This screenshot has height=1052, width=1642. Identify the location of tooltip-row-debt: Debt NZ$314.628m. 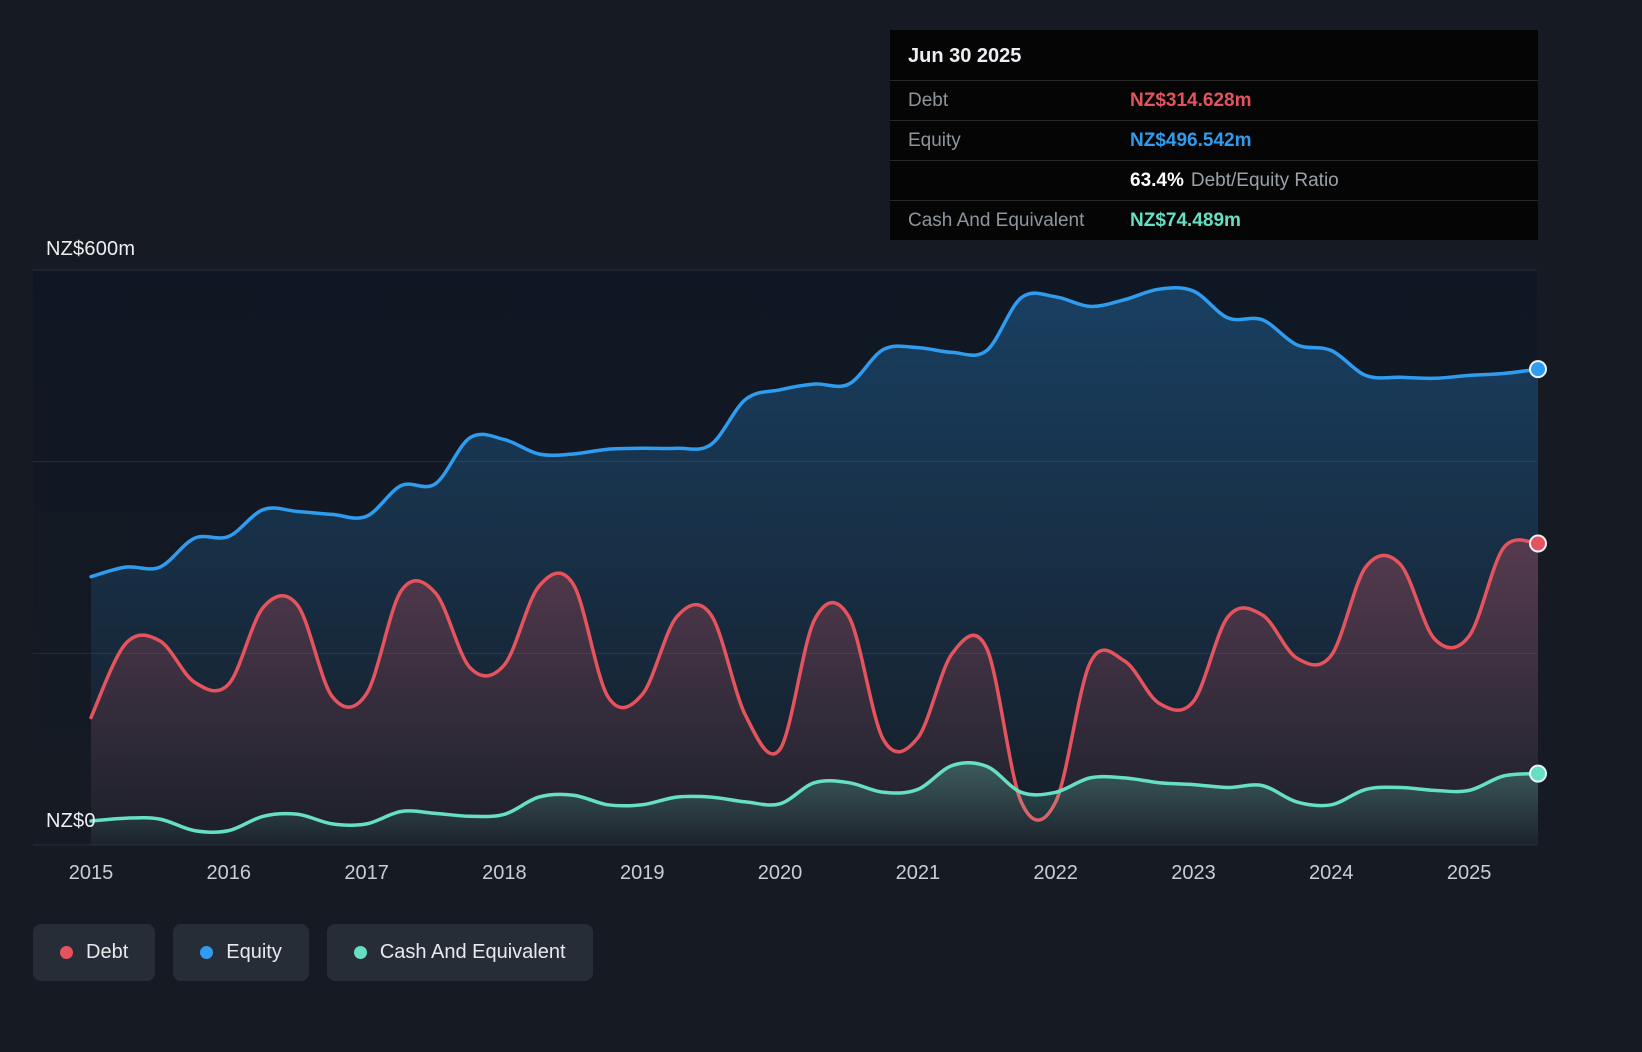
(1214, 100).